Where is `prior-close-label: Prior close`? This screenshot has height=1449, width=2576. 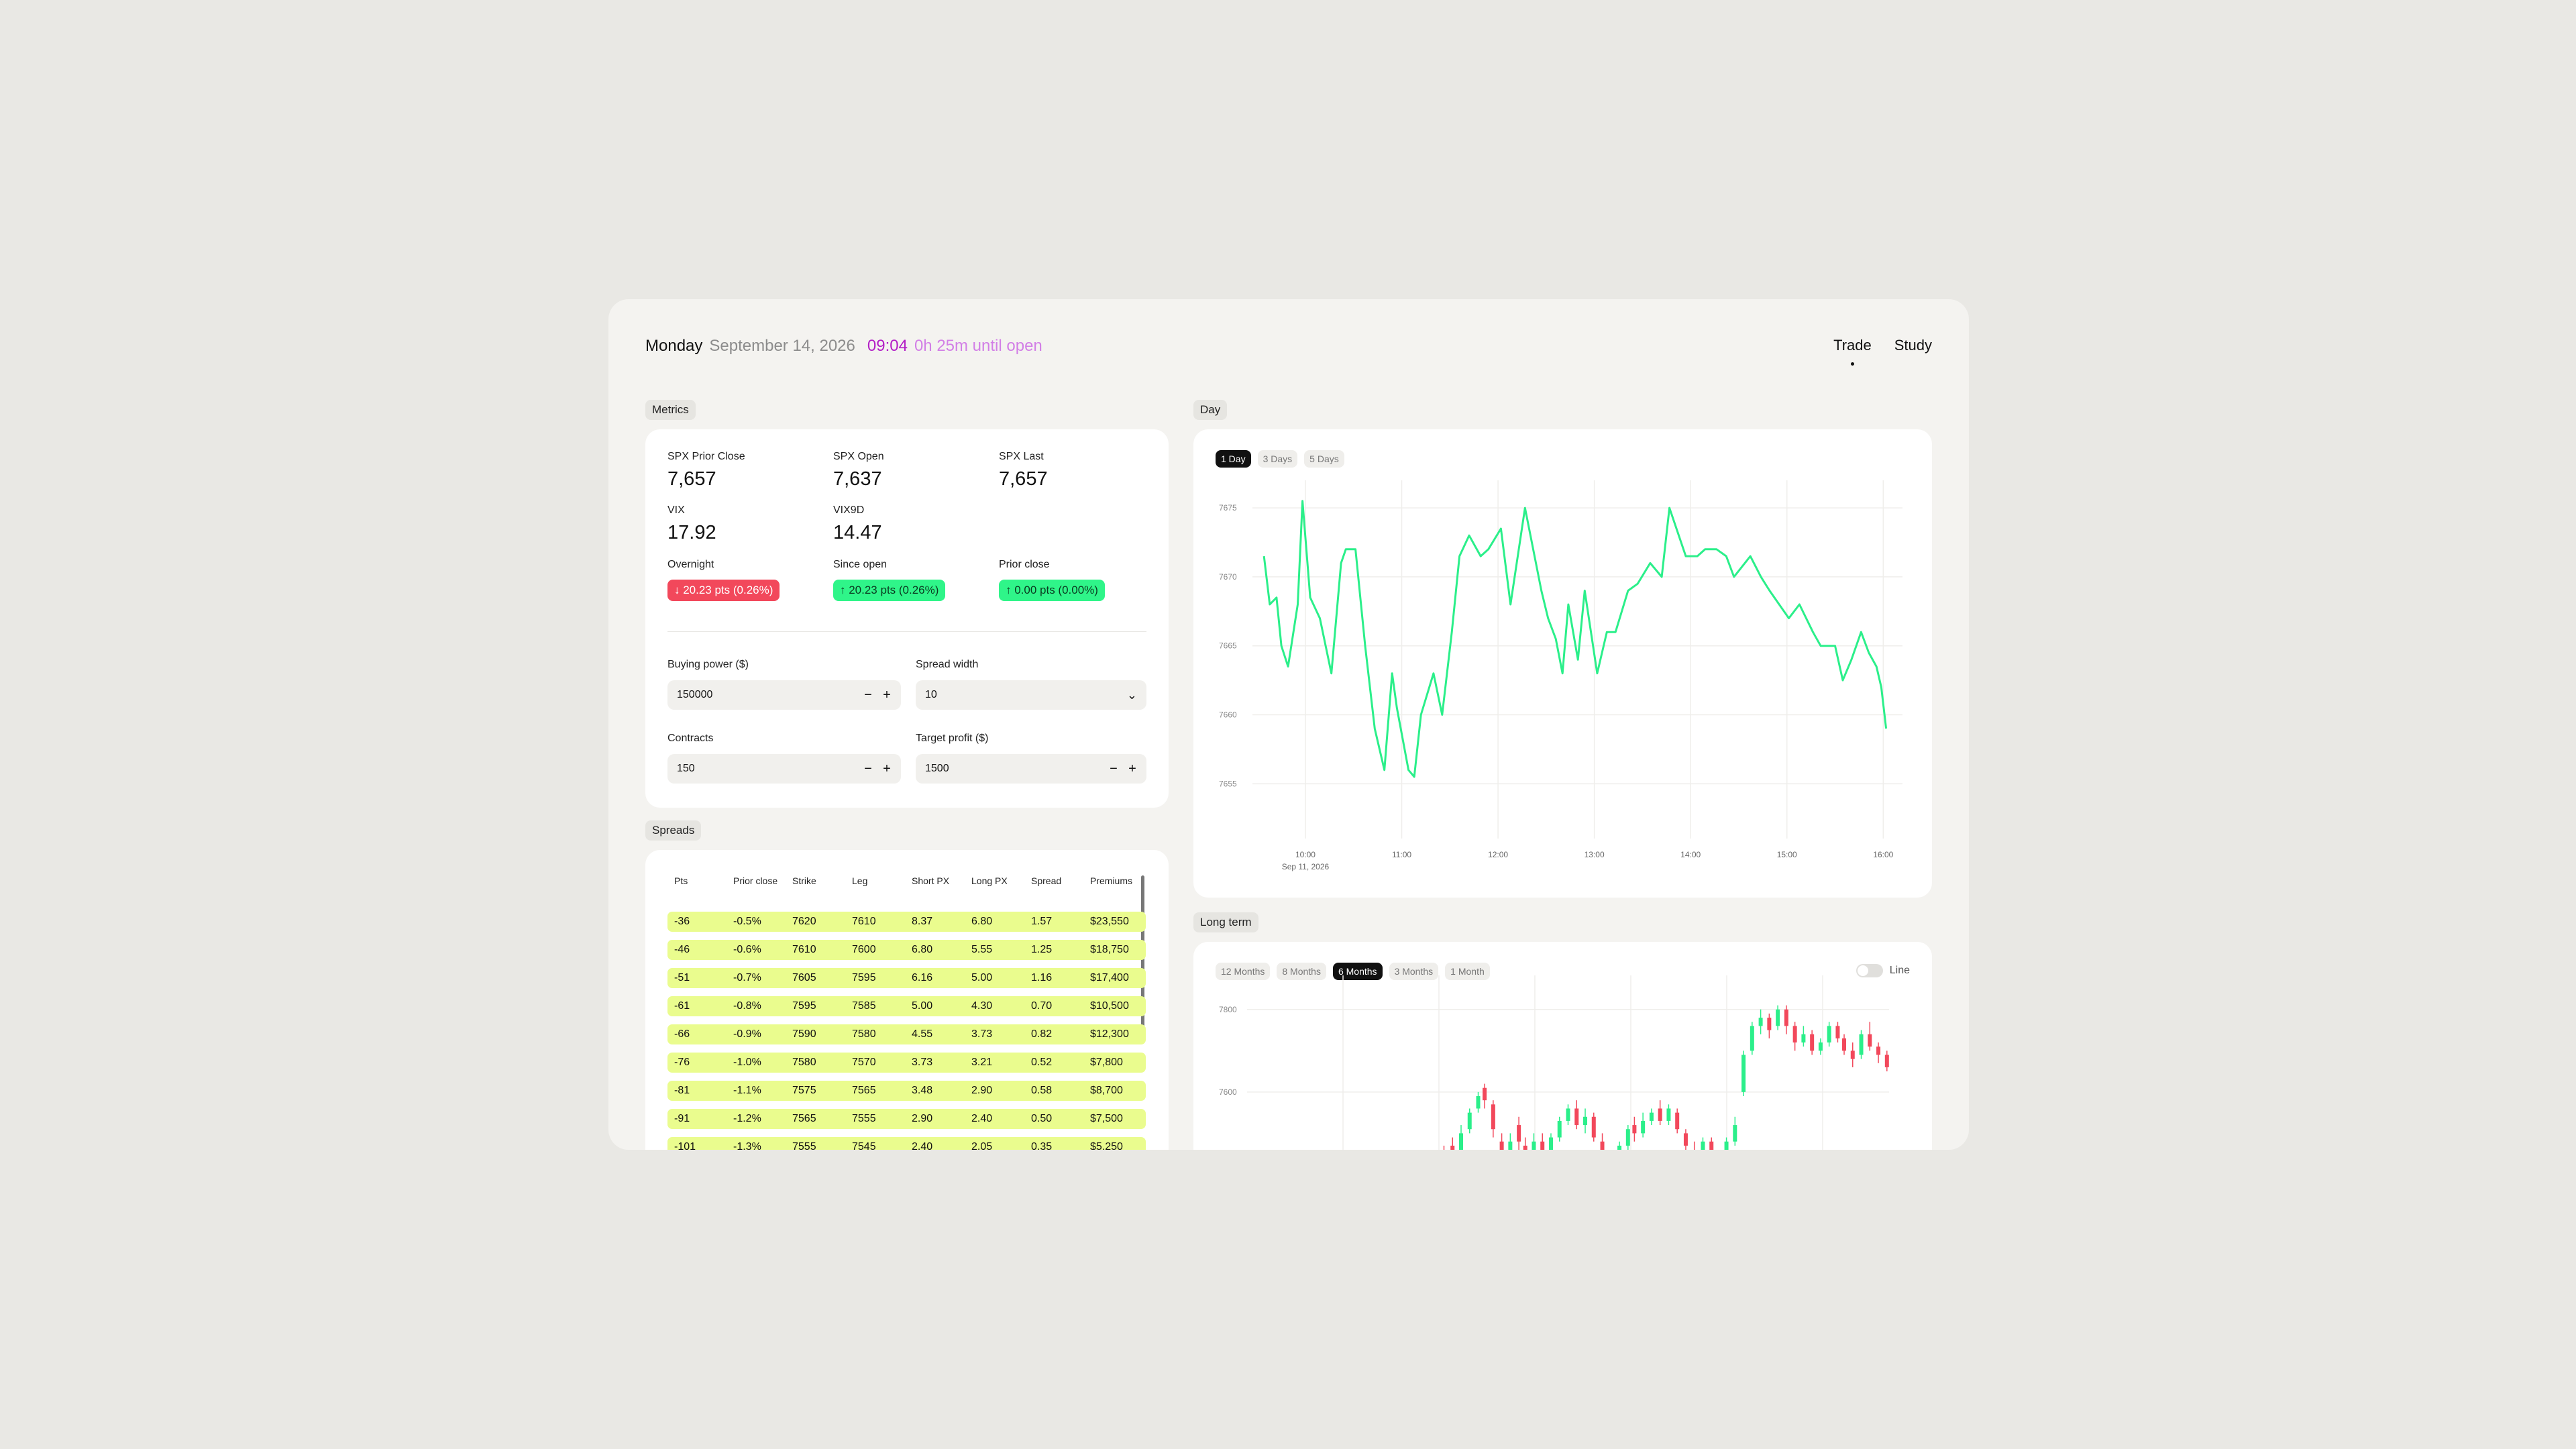 prior-close-label: Prior close is located at coordinates (1024, 564).